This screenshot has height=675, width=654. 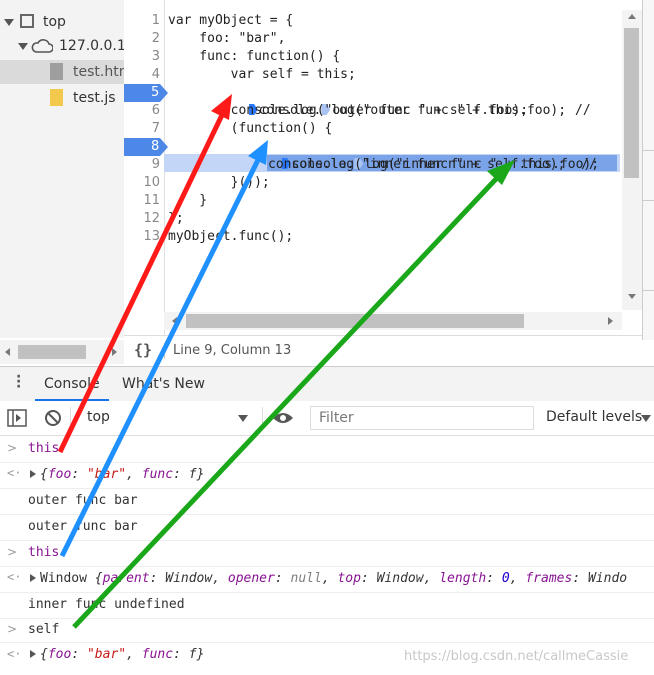 I want to click on line-number: 4, so click(x=142, y=75).